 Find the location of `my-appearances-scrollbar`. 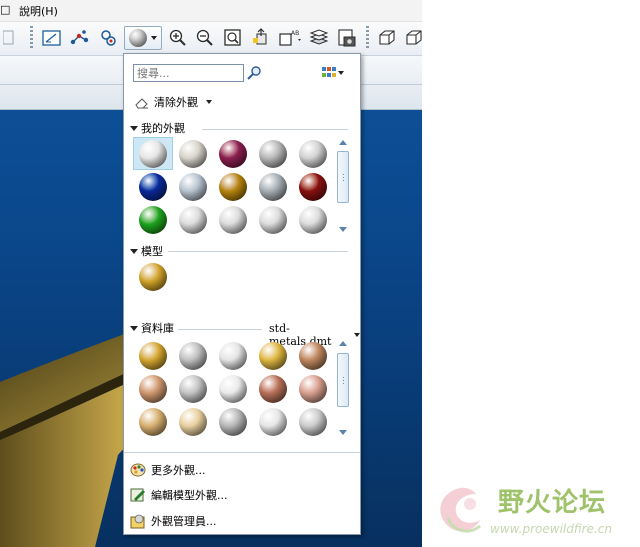

my-appearances-scrollbar is located at coordinates (343, 186).